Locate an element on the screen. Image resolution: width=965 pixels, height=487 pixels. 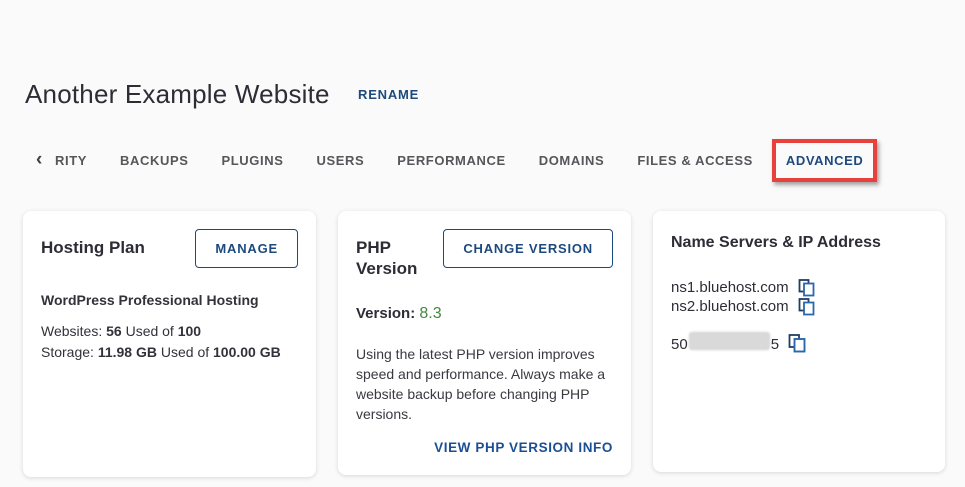
ns2-row: ns2.bluehost.com is located at coordinates (799, 306).